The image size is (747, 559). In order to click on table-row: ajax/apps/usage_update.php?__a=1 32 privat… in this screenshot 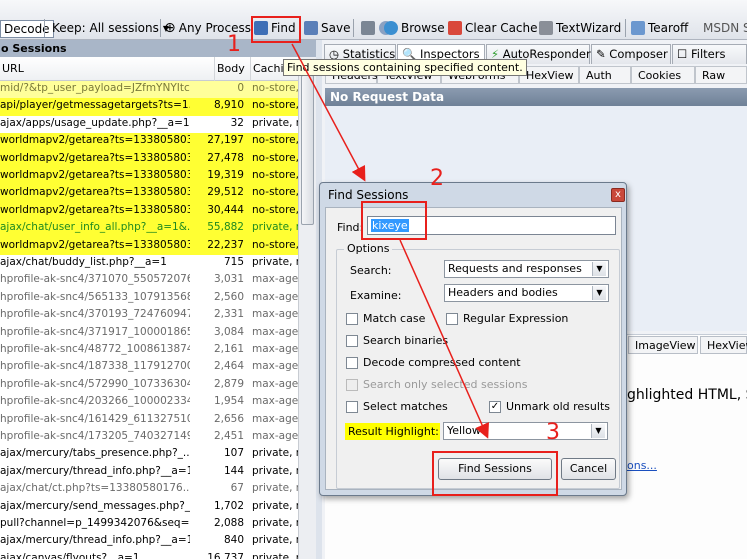, I will do `click(149, 124)`.